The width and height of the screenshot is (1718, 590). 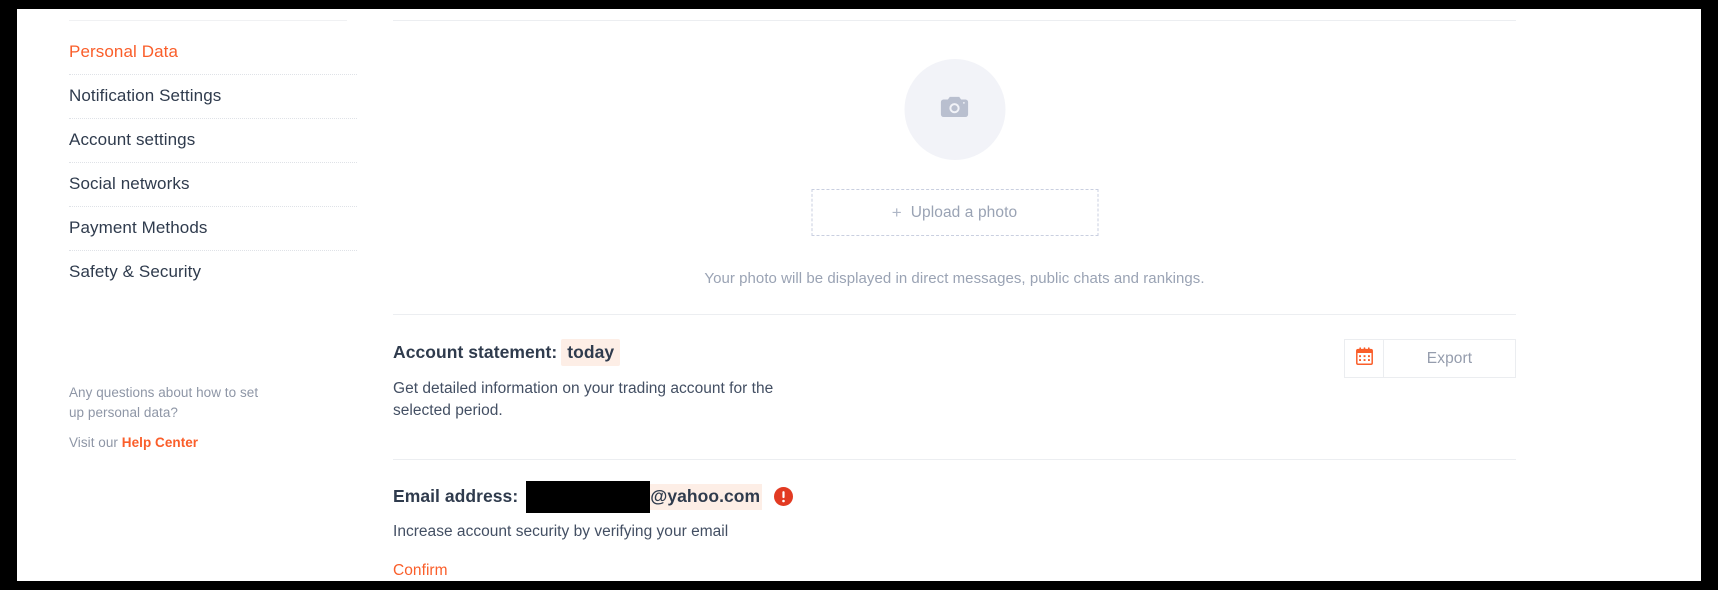 I want to click on export-button: Export, so click(x=1450, y=358).